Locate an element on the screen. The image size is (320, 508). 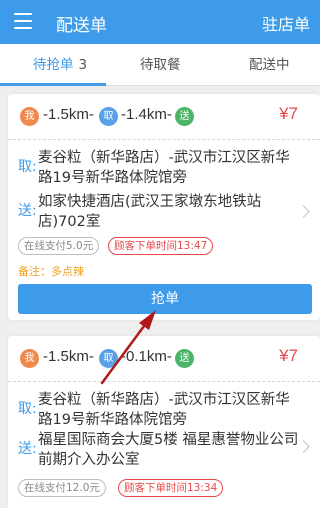
tab-bar: 待抢单 3 待取餐 配送中 is located at coordinates (160, 65).